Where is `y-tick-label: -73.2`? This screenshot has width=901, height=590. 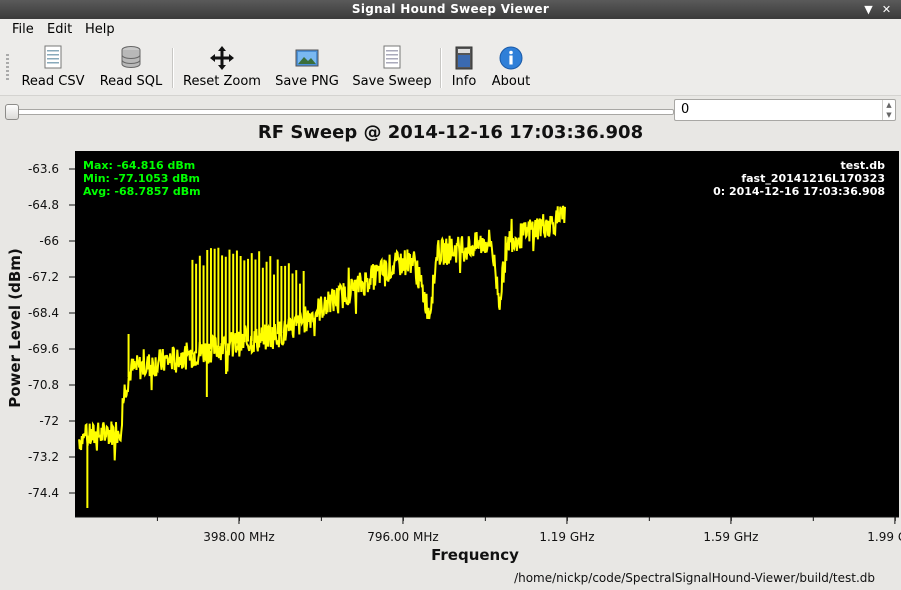
y-tick-label: -73.2 is located at coordinates (43, 457).